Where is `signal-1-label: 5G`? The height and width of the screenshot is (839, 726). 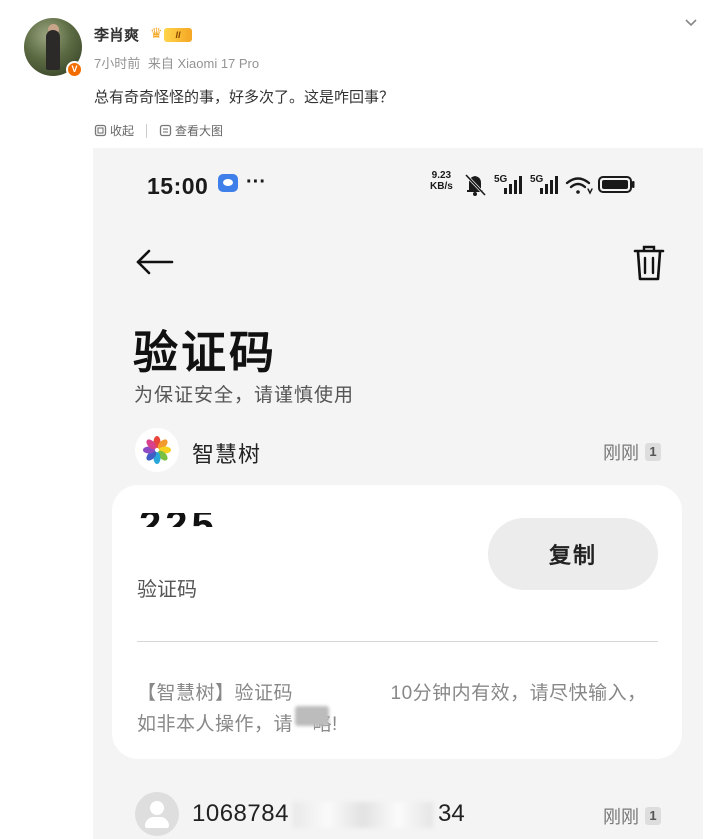 signal-1-label: 5G is located at coordinates (501, 179).